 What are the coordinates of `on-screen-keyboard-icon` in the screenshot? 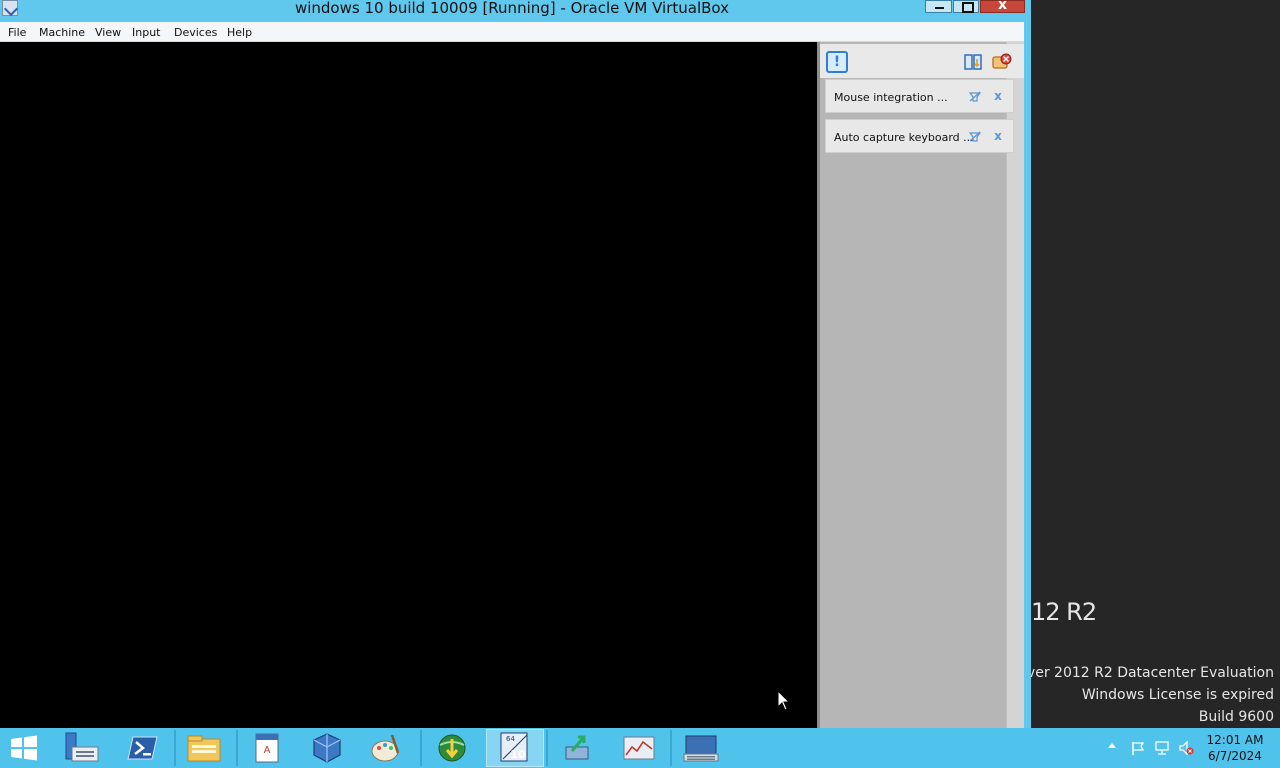 It's located at (701, 748).